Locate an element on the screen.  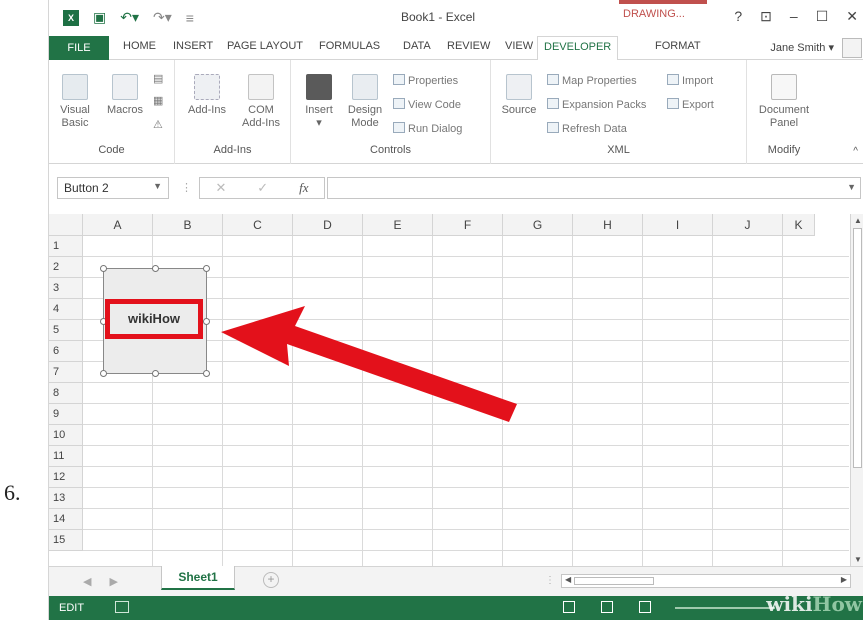
map-properties-button: Map Properties is located at coordinates (592, 80).